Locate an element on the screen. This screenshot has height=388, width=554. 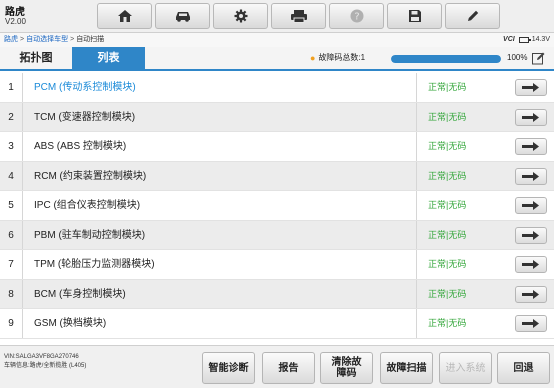
home-button is located at coordinates (124, 16).